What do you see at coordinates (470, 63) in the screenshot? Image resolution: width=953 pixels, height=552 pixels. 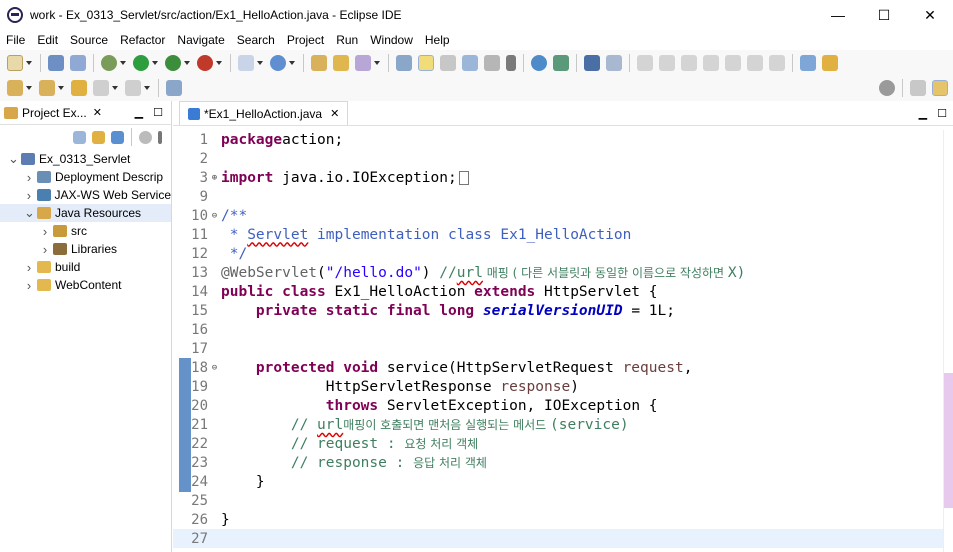 I see `show-selected-only-icon` at bounding box center [470, 63].